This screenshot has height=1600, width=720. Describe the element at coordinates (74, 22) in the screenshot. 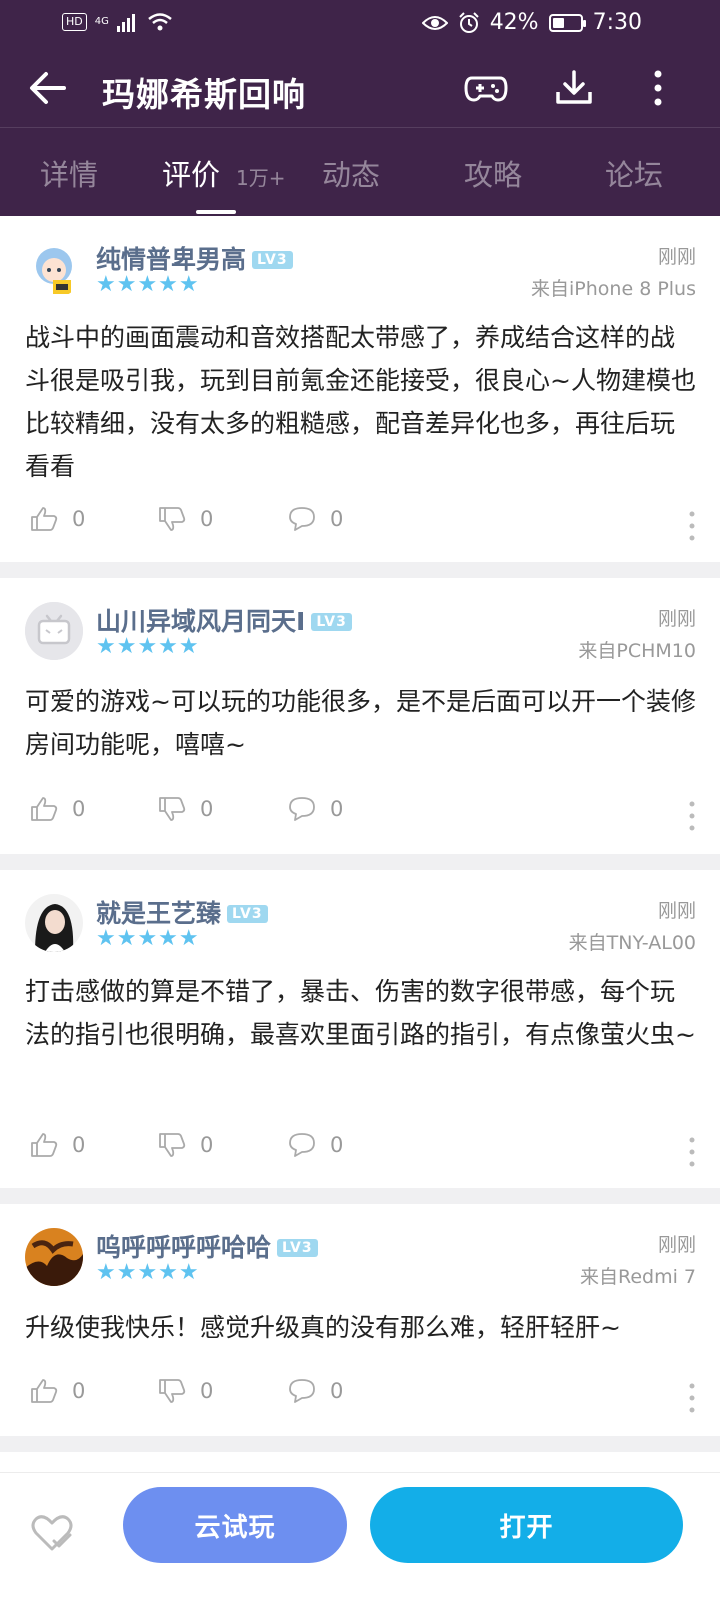

I see `hd-indicator: HD` at that location.